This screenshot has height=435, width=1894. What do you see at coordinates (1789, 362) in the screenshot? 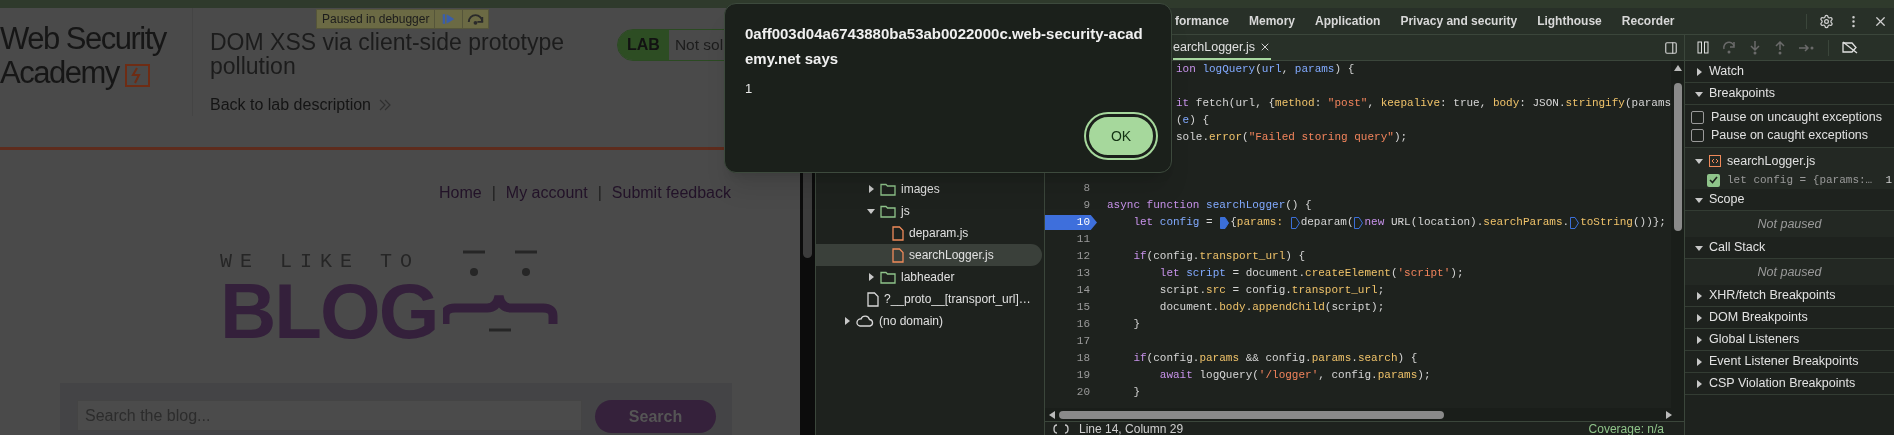
I see `section-header: Event Listener Breakpoints` at bounding box center [1789, 362].